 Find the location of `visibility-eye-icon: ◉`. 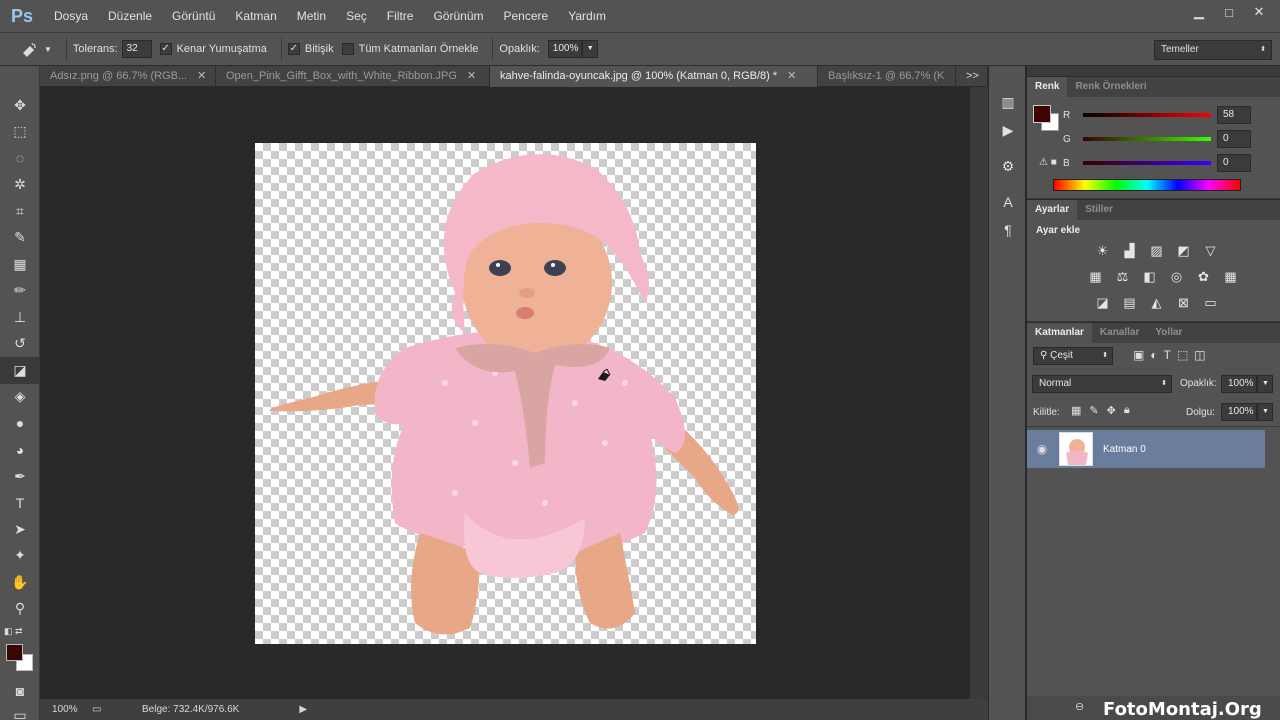

visibility-eye-icon: ◉ is located at coordinates (1042, 449).